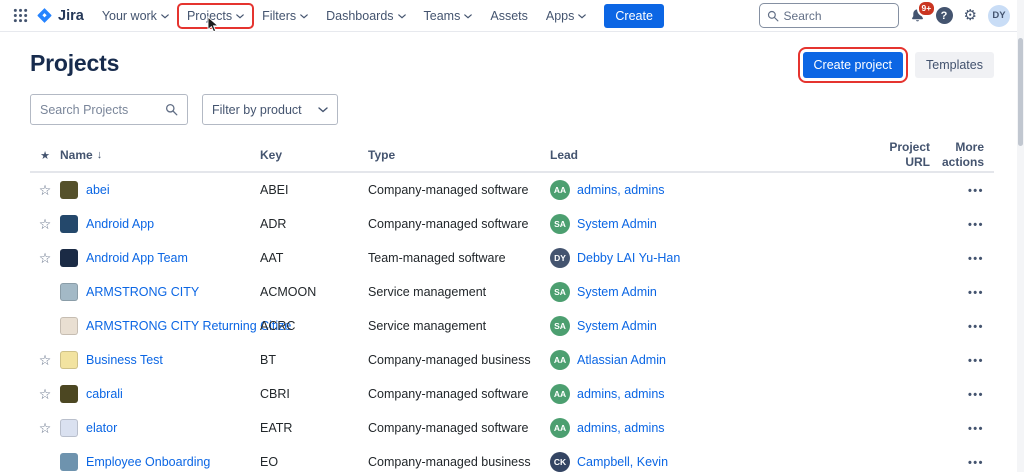 The image size is (1024, 472). Describe the element at coordinates (215, 17) in the screenshot. I see `nav-item-projects: Projects` at that location.